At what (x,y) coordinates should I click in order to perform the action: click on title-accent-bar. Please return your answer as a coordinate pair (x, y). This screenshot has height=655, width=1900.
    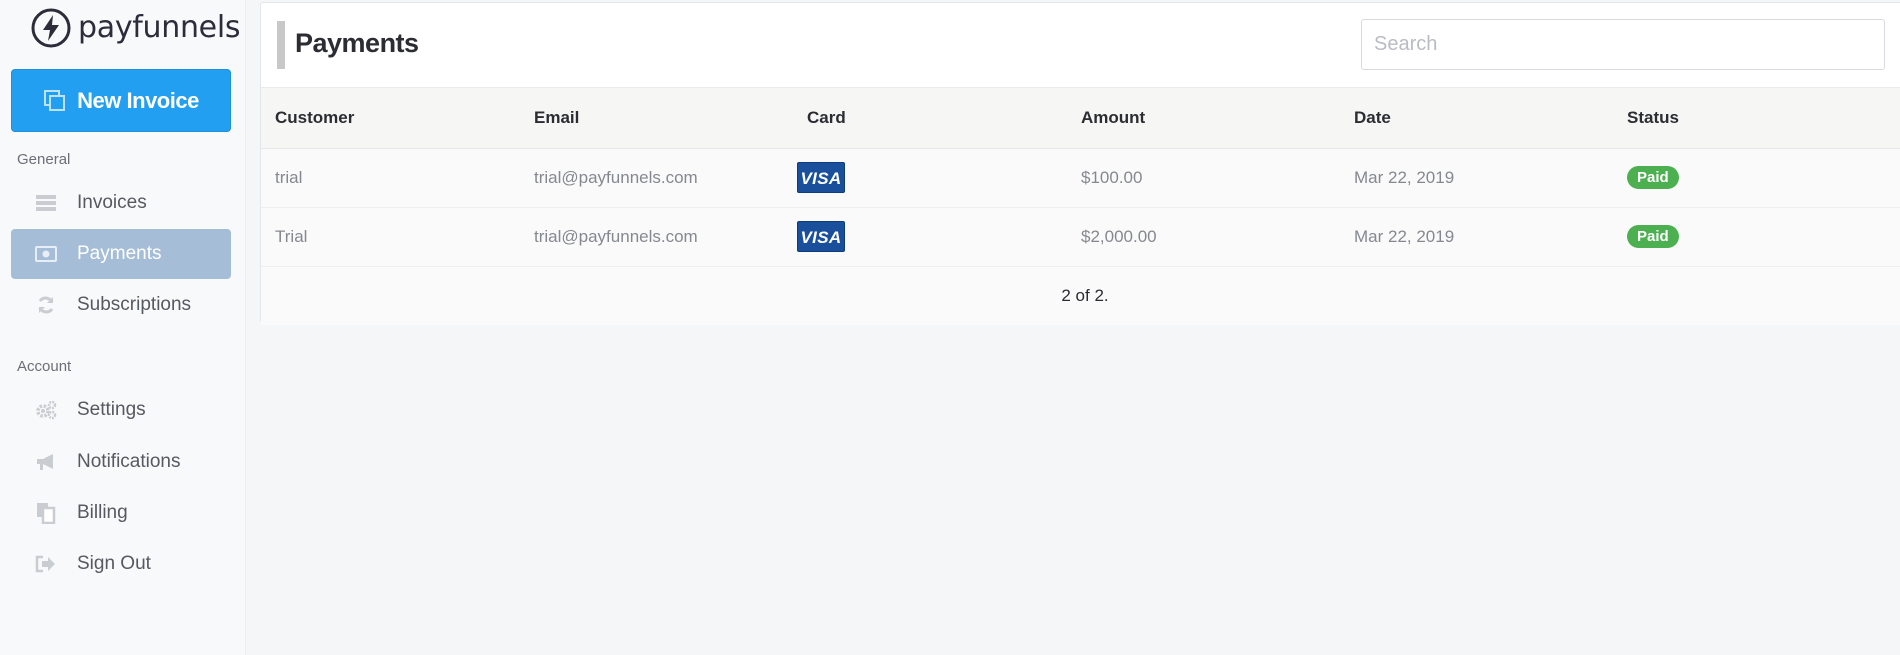
    Looking at the image, I should click on (281, 45).